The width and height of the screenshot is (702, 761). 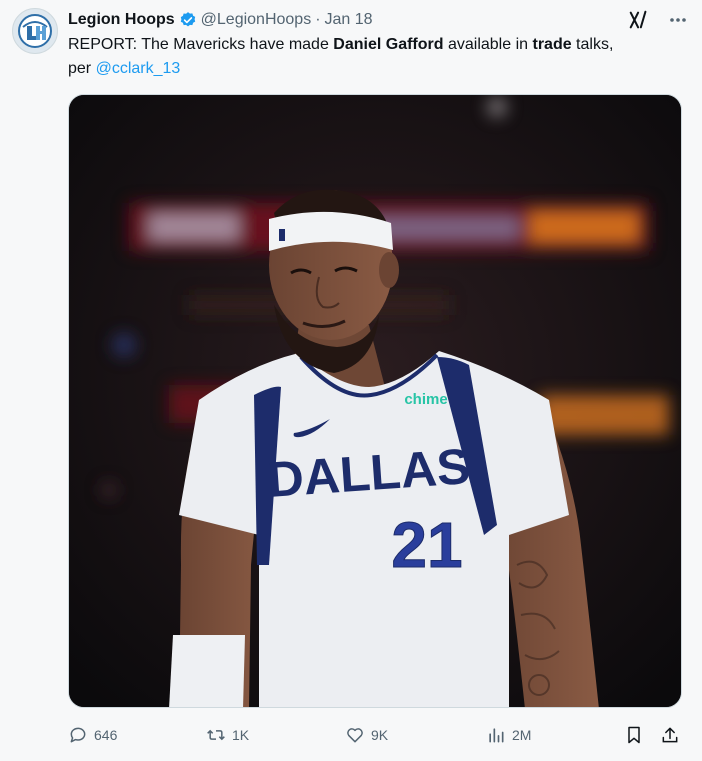 I want to click on analytics-icon, so click(x=496, y=735).